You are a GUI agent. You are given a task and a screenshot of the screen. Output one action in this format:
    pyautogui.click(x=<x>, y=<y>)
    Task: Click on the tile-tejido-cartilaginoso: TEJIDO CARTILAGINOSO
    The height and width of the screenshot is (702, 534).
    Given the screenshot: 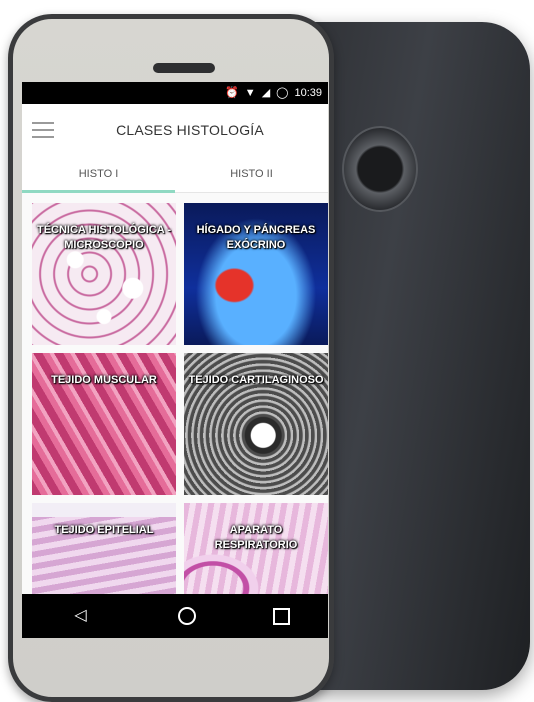 What is the action you would take?
    pyautogui.click(x=256, y=424)
    